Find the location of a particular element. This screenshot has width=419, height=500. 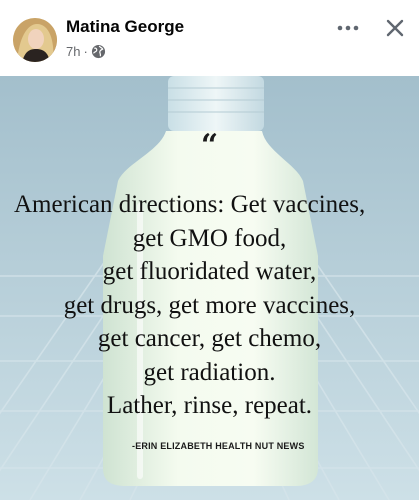

post-meta: 7h · is located at coordinates (86, 51).